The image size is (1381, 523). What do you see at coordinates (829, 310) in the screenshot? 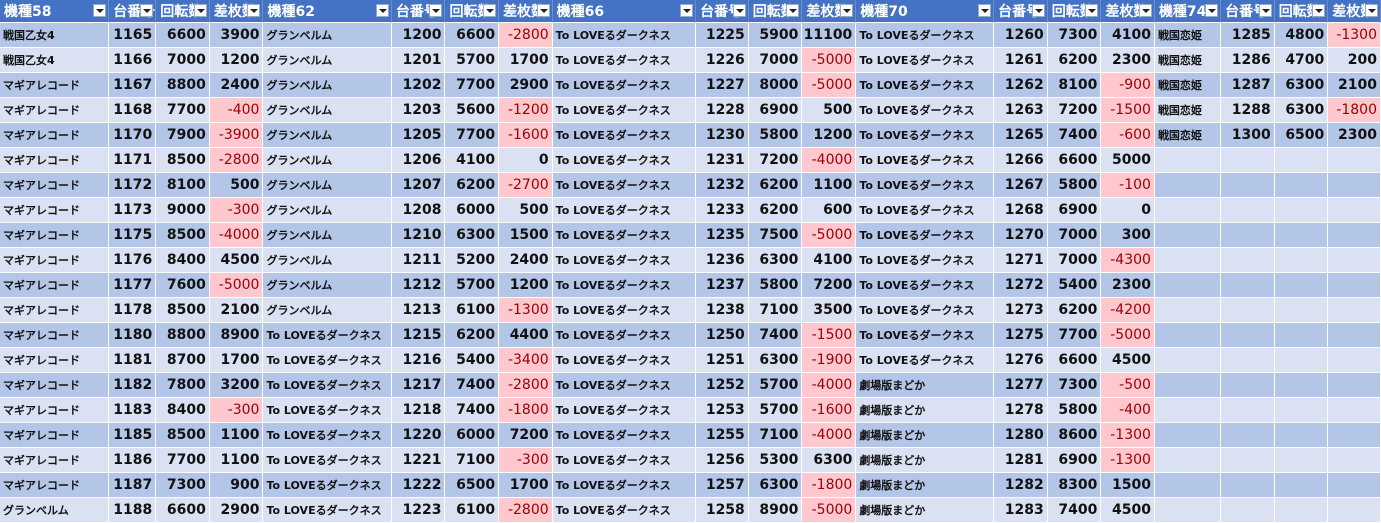
I see `value-cell: 3500` at bounding box center [829, 310].